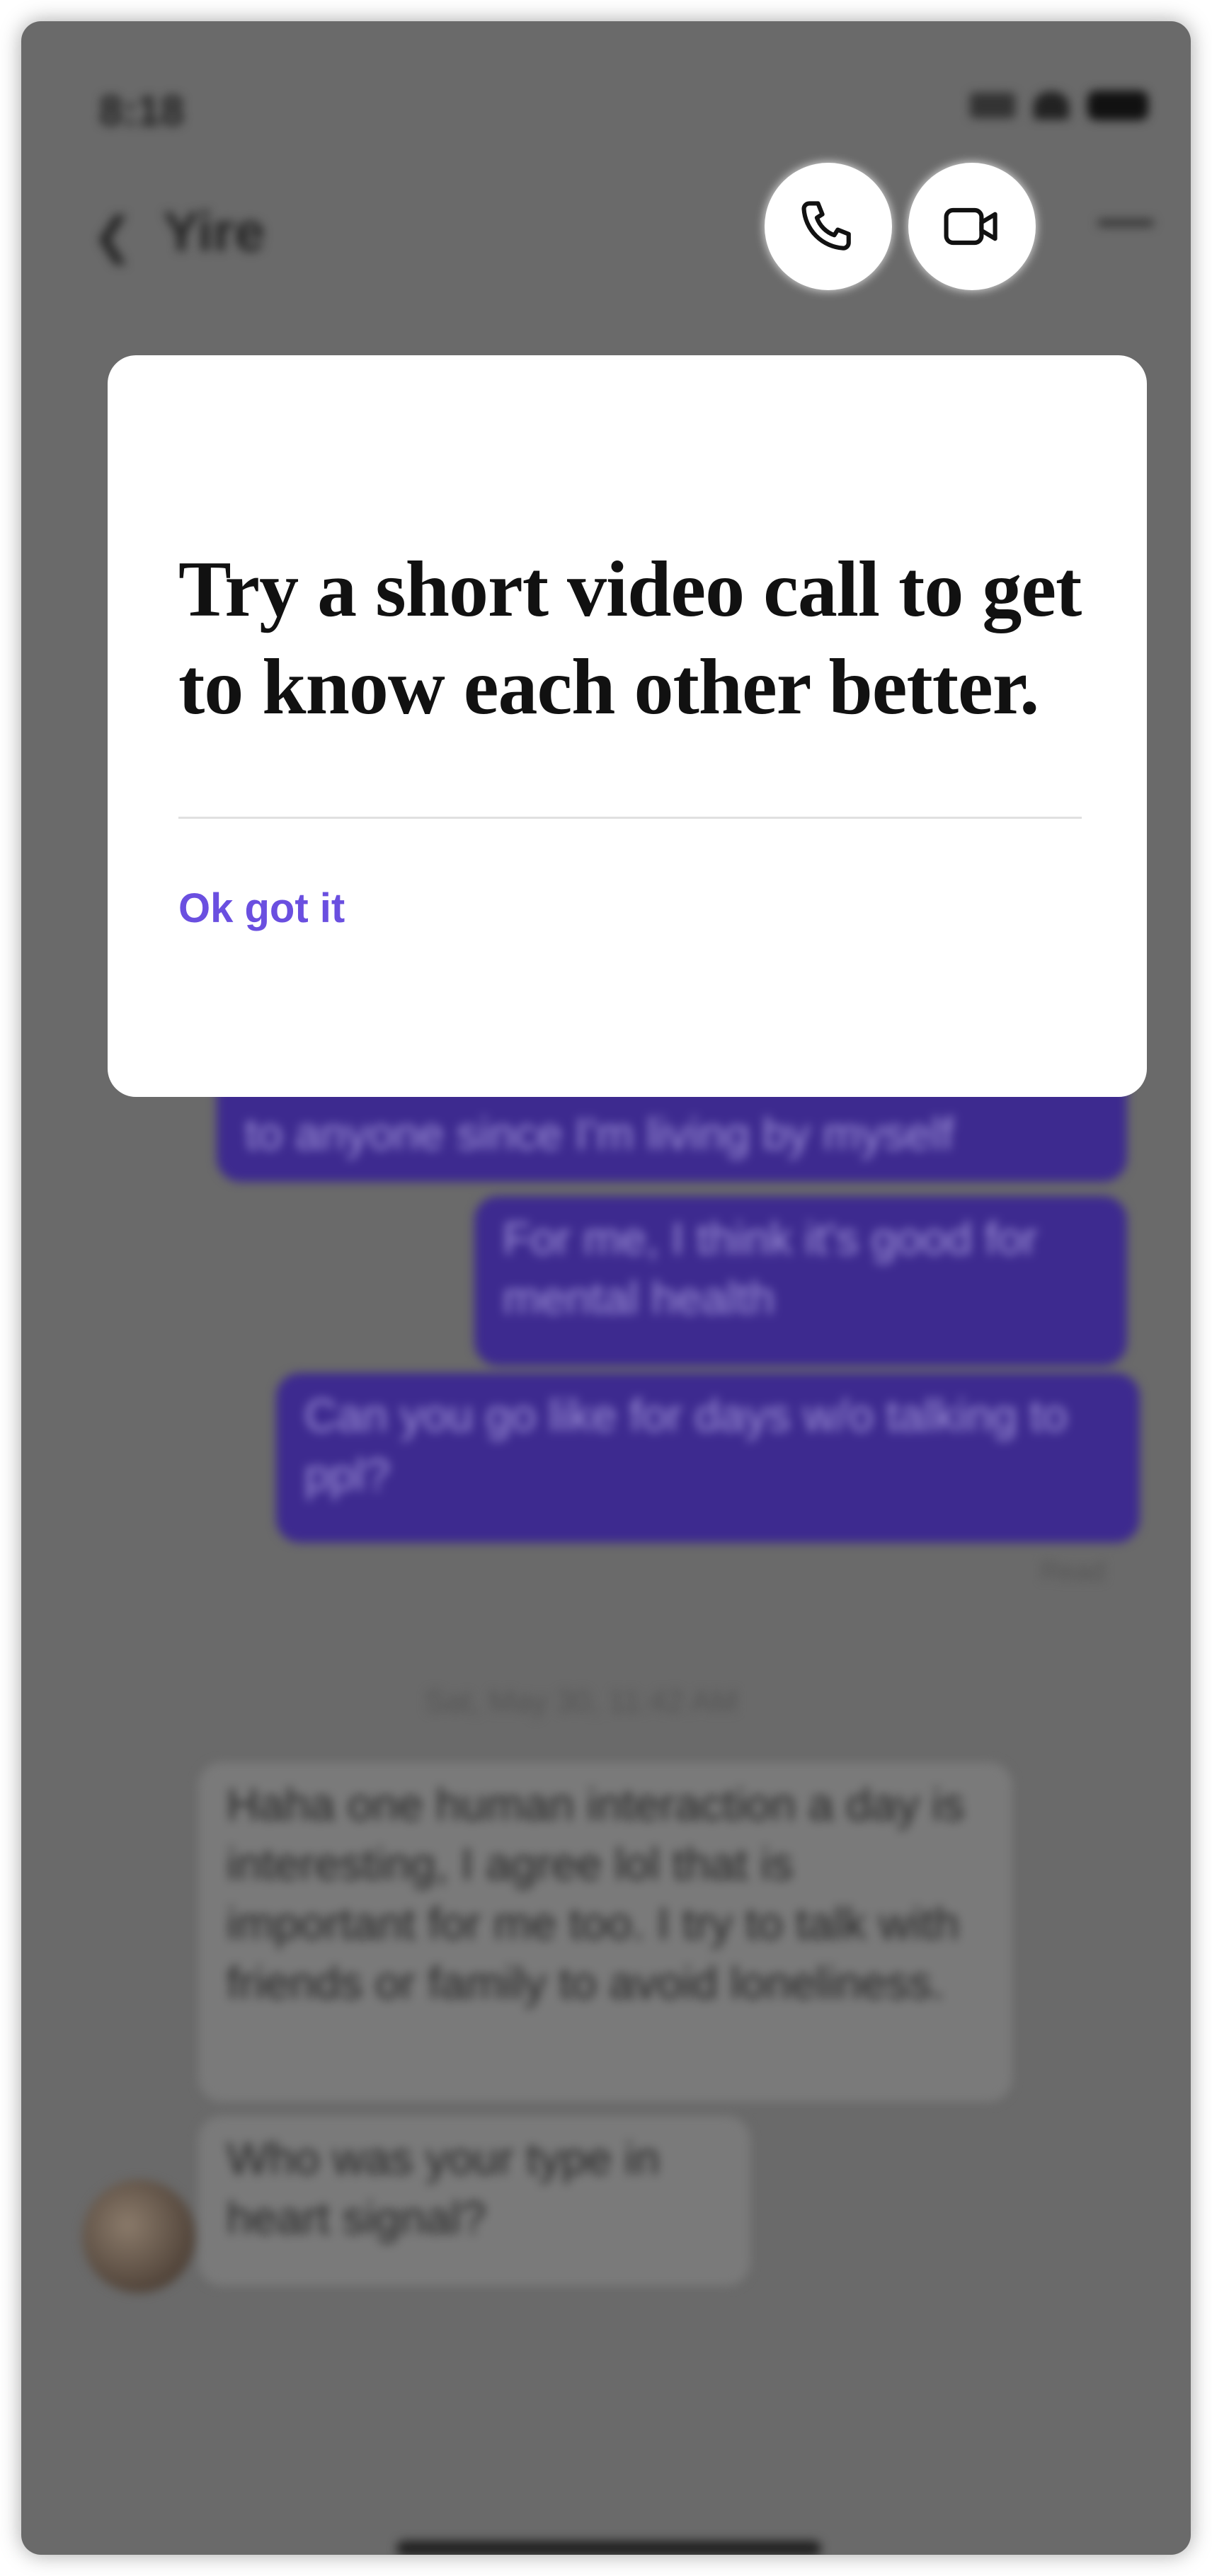 The height and width of the screenshot is (2576, 1212). I want to click on voice-call-button, so click(828, 227).